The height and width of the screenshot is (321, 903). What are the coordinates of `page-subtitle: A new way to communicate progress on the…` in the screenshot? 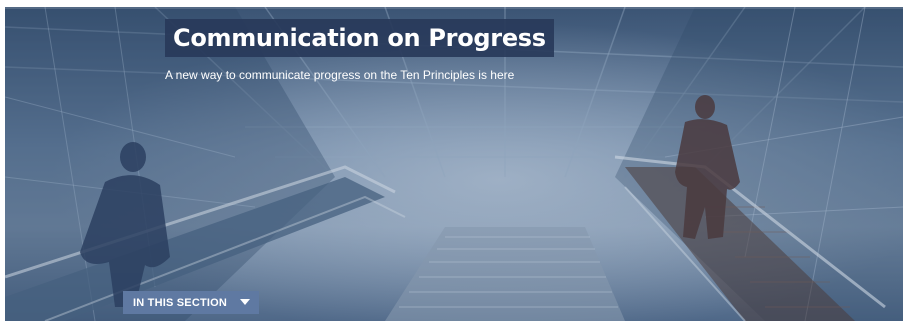 It's located at (340, 75).